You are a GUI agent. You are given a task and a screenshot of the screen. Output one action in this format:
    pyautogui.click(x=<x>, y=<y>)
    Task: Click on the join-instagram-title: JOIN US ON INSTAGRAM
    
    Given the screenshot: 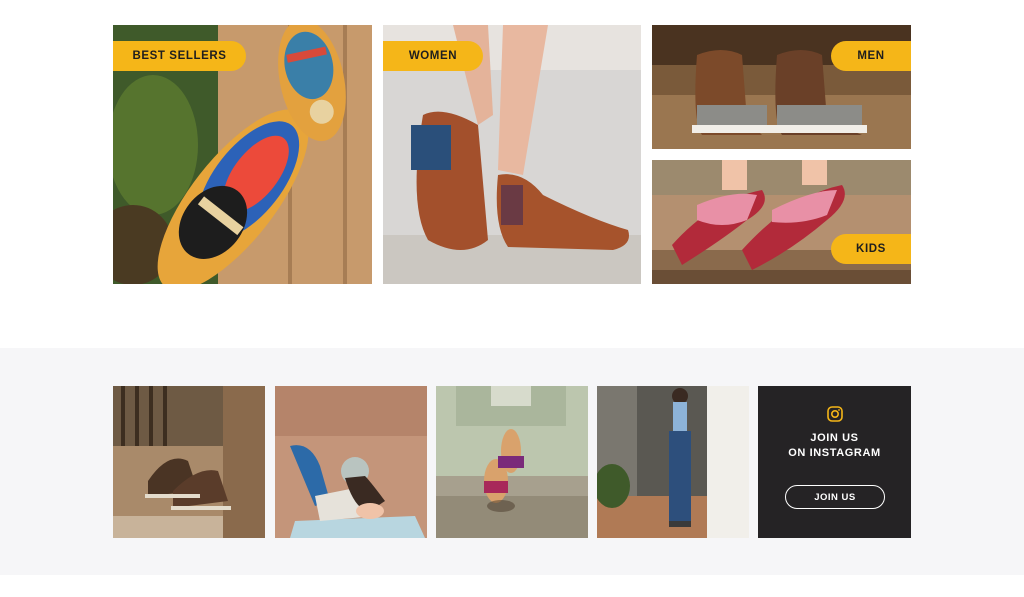 What is the action you would take?
    pyautogui.click(x=834, y=445)
    